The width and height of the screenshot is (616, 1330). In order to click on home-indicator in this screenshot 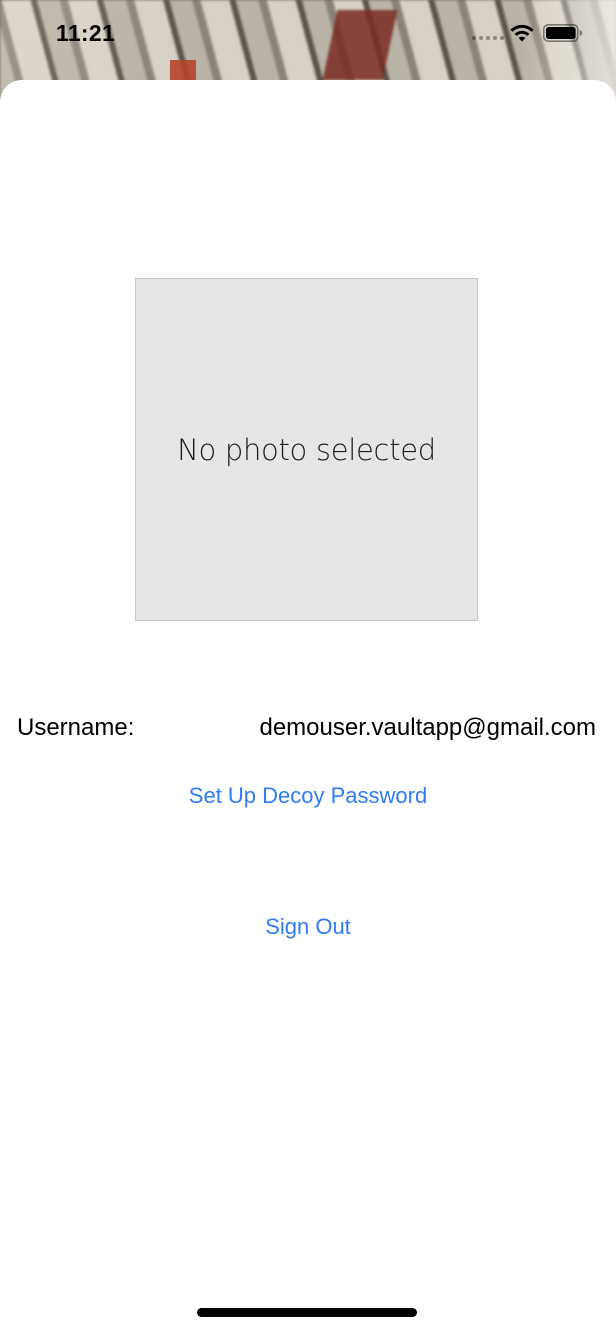, I will do `click(307, 1312)`.